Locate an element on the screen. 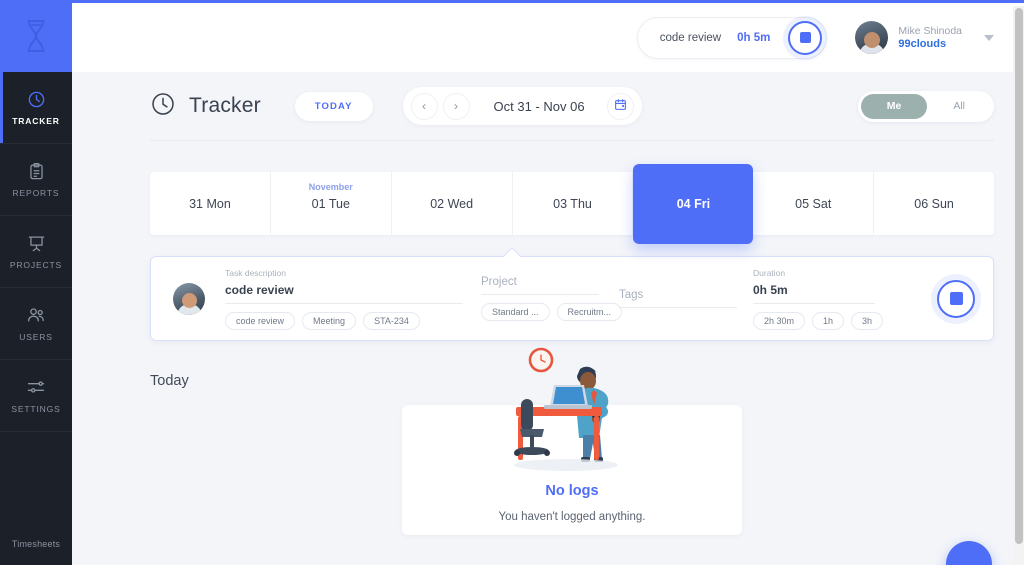 Image resolution: width=1024 pixels, height=565 pixels. duration-label: Duration is located at coordinates (769, 272).